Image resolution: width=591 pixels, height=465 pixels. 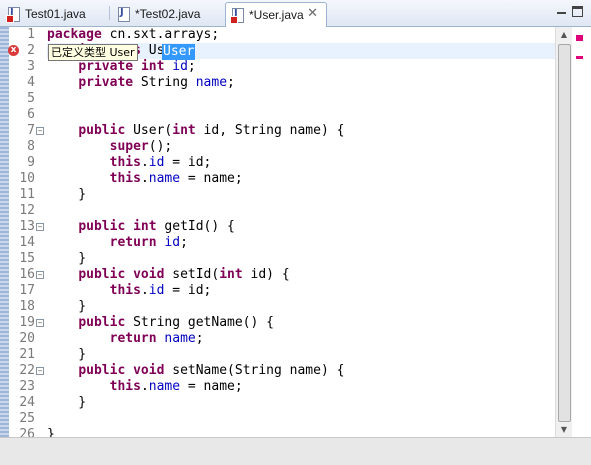 I want to click on code-token: id) {, so click(x=266, y=274).